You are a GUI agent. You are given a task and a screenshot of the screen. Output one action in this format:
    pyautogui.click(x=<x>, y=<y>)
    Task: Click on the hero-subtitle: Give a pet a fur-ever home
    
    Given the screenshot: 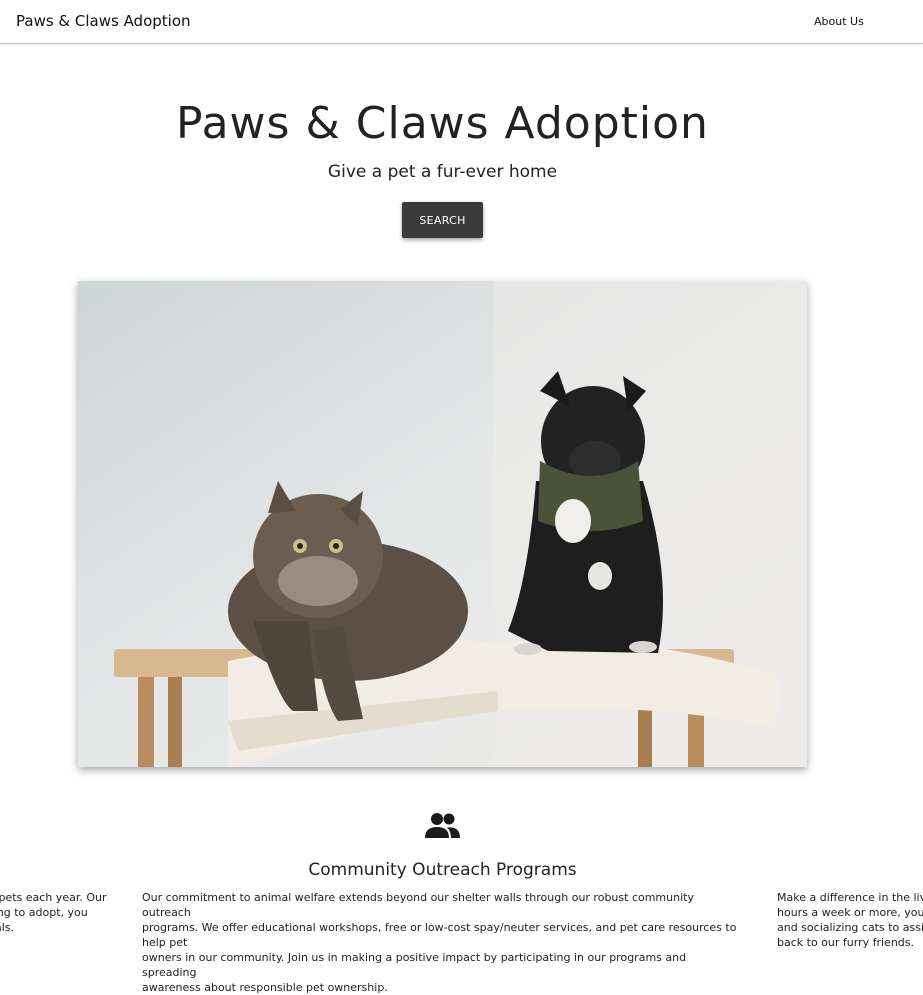 What is the action you would take?
    pyautogui.click(x=442, y=172)
    